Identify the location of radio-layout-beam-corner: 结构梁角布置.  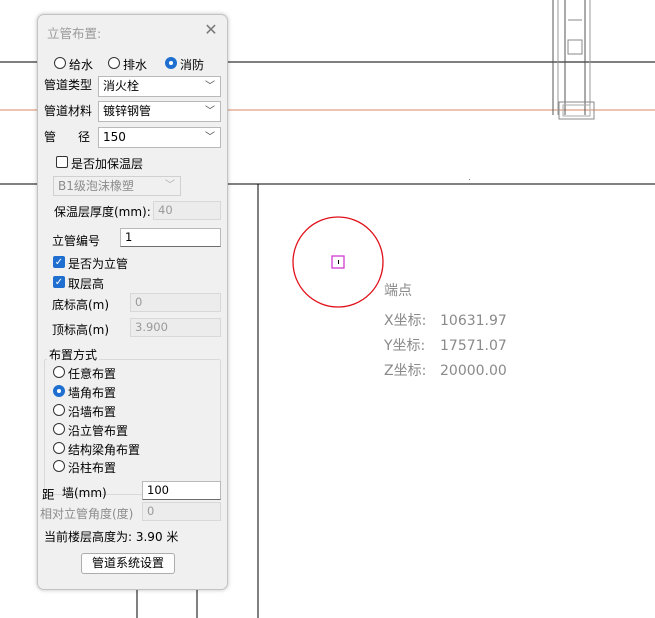
(123, 449).